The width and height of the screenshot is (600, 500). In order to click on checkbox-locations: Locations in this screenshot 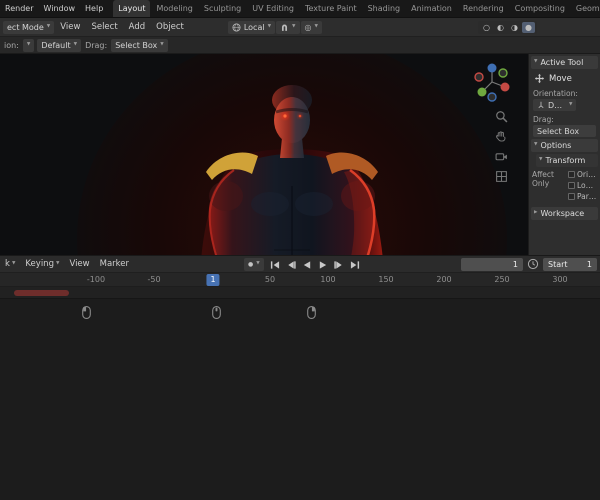, I will do `click(582, 185)`.